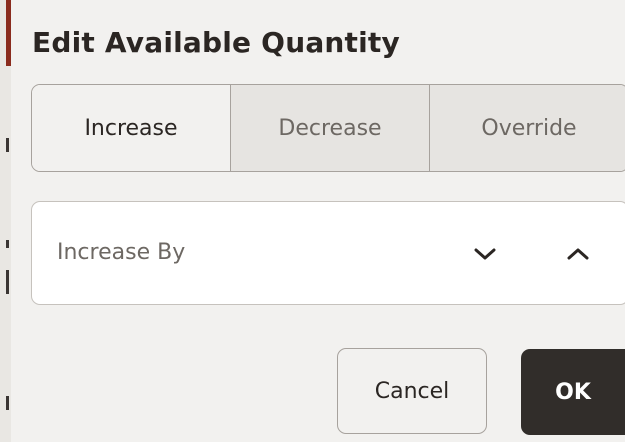  What do you see at coordinates (216, 42) in the screenshot?
I see `dialog-title: Edit Available Quantity` at bounding box center [216, 42].